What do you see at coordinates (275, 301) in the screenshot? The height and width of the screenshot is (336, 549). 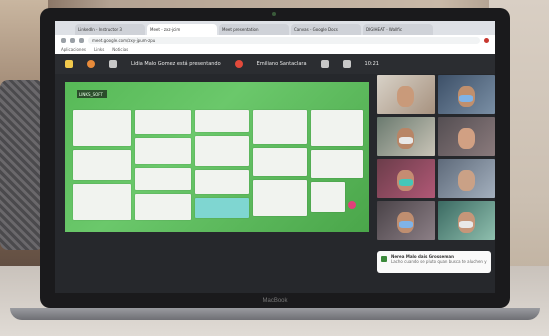 I see `laptop-brand: MacBook` at bounding box center [275, 301].